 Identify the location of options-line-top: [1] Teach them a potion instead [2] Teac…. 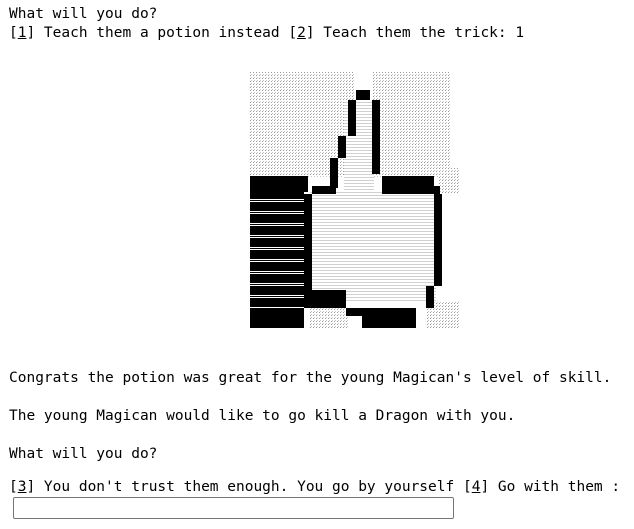
(267, 33).